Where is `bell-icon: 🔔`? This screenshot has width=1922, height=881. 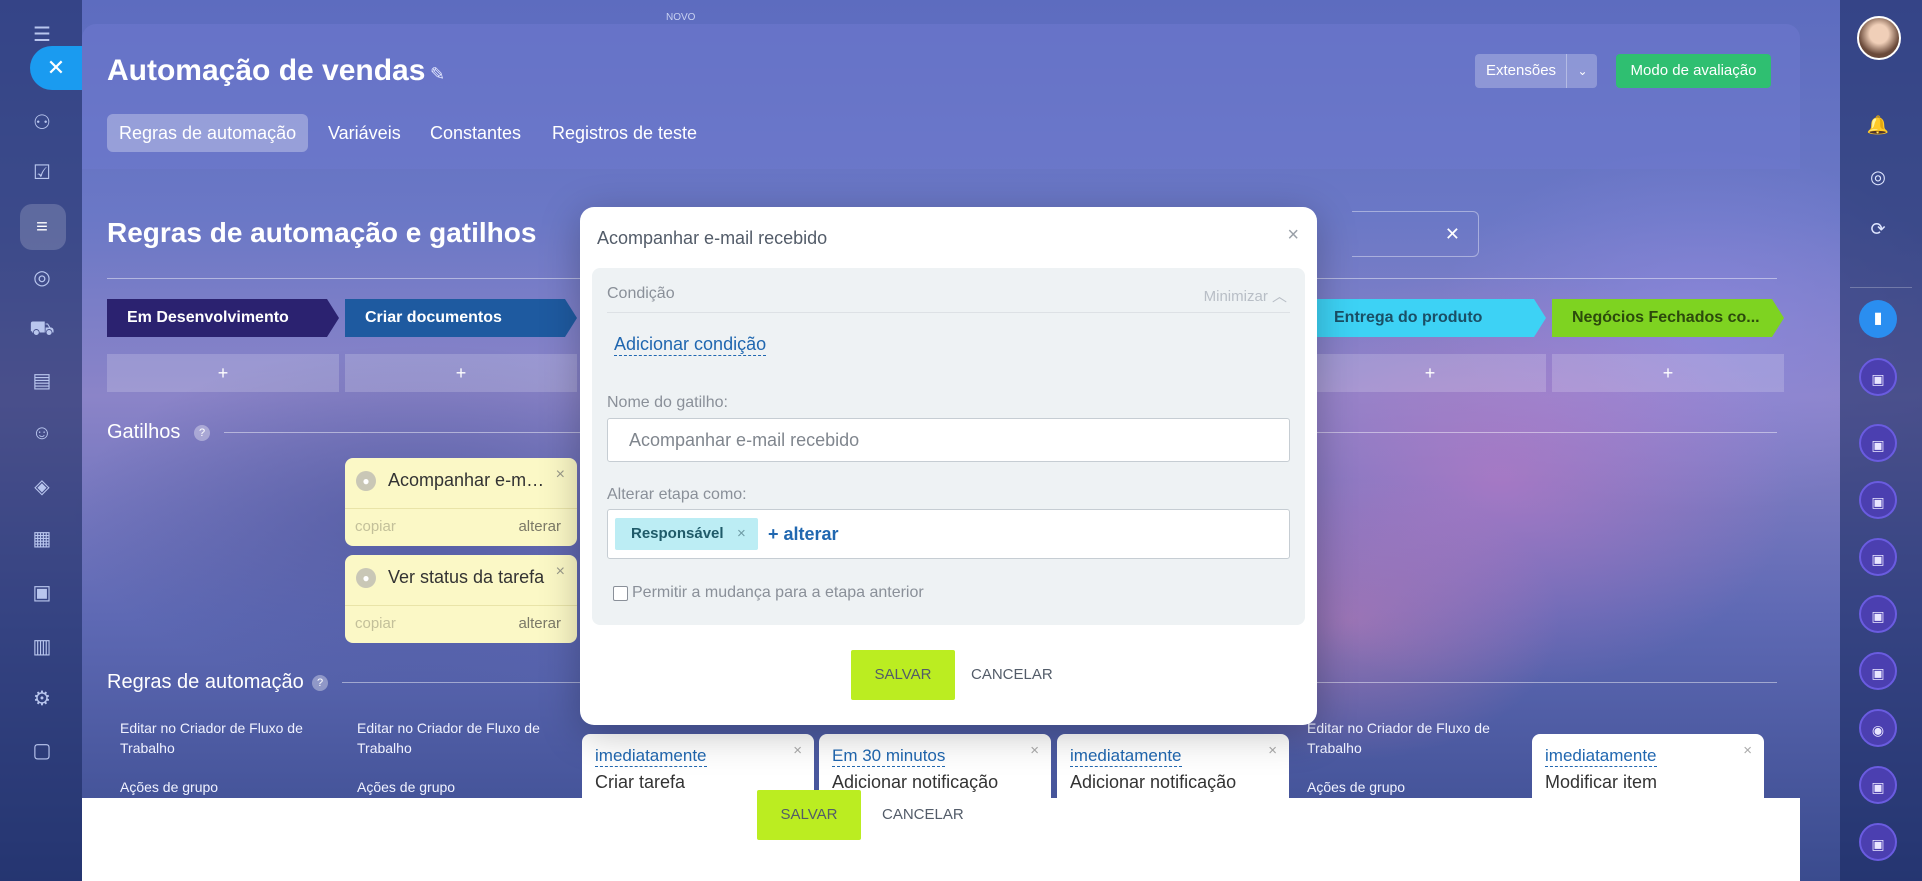 bell-icon: 🔔 is located at coordinates (1878, 125).